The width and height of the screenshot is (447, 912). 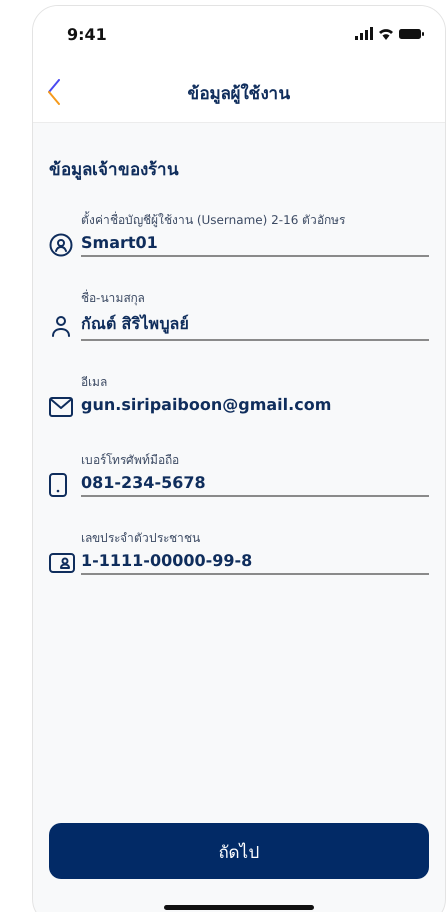 What do you see at coordinates (255, 326) in the screenshot?
I see `input-field: กัณต์ สิริไพบูลย์` at bounding box center [255, 326].